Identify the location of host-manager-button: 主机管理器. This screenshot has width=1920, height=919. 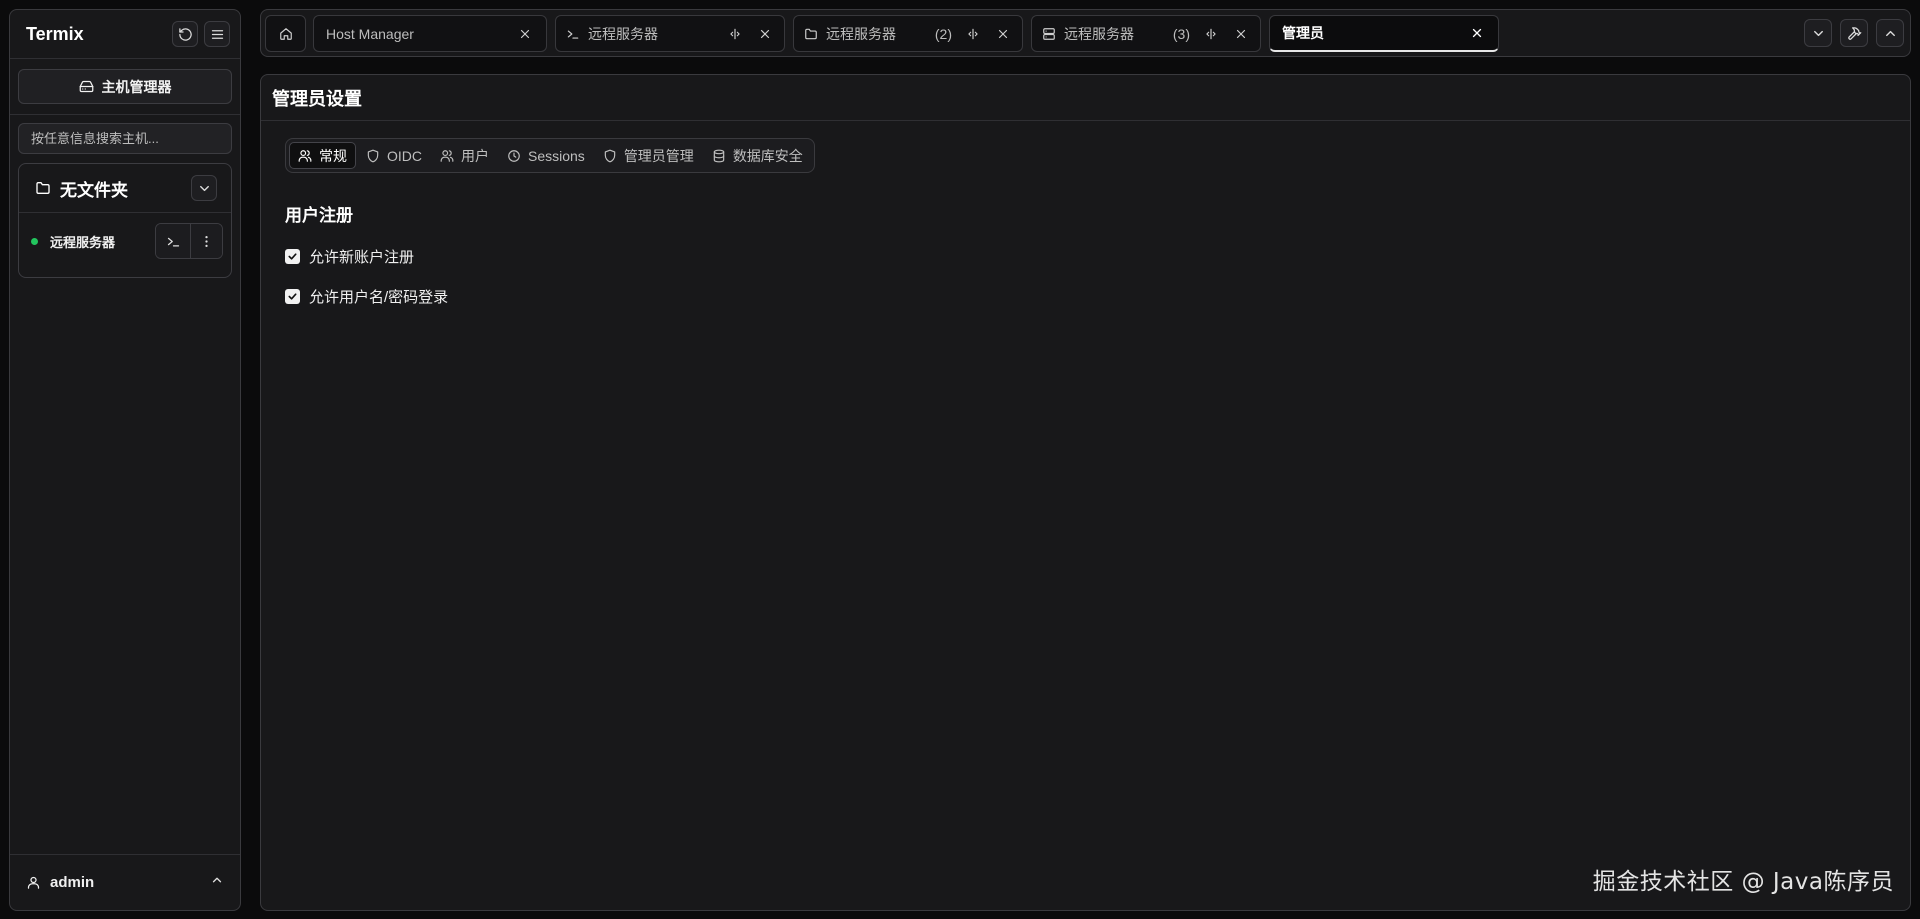
(125, 86).